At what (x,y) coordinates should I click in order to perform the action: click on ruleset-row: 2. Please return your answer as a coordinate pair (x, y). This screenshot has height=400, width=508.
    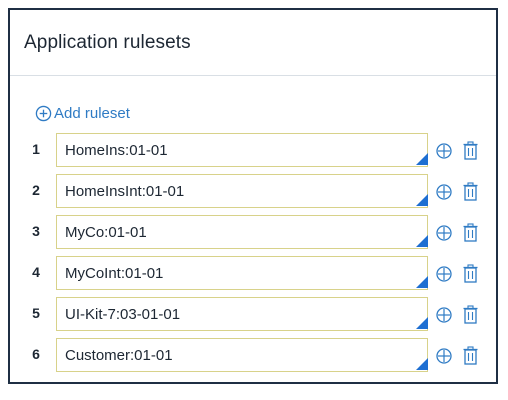
    Looking at the image, I should click on (250, 191).